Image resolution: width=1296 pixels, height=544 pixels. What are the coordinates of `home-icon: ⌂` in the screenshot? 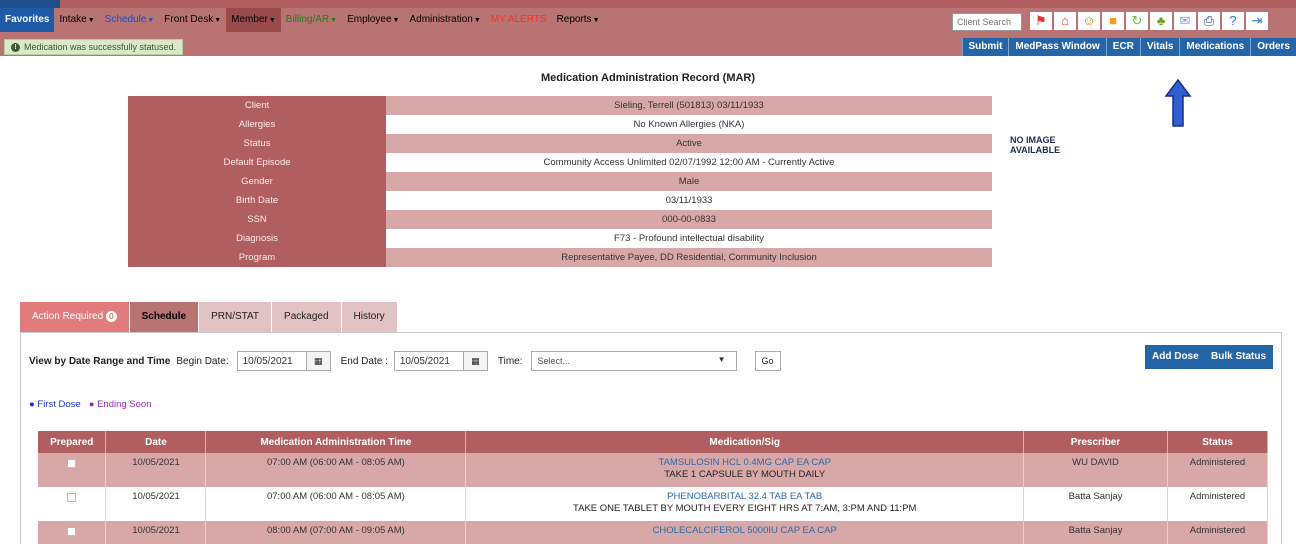 It's located at (1065, 21).